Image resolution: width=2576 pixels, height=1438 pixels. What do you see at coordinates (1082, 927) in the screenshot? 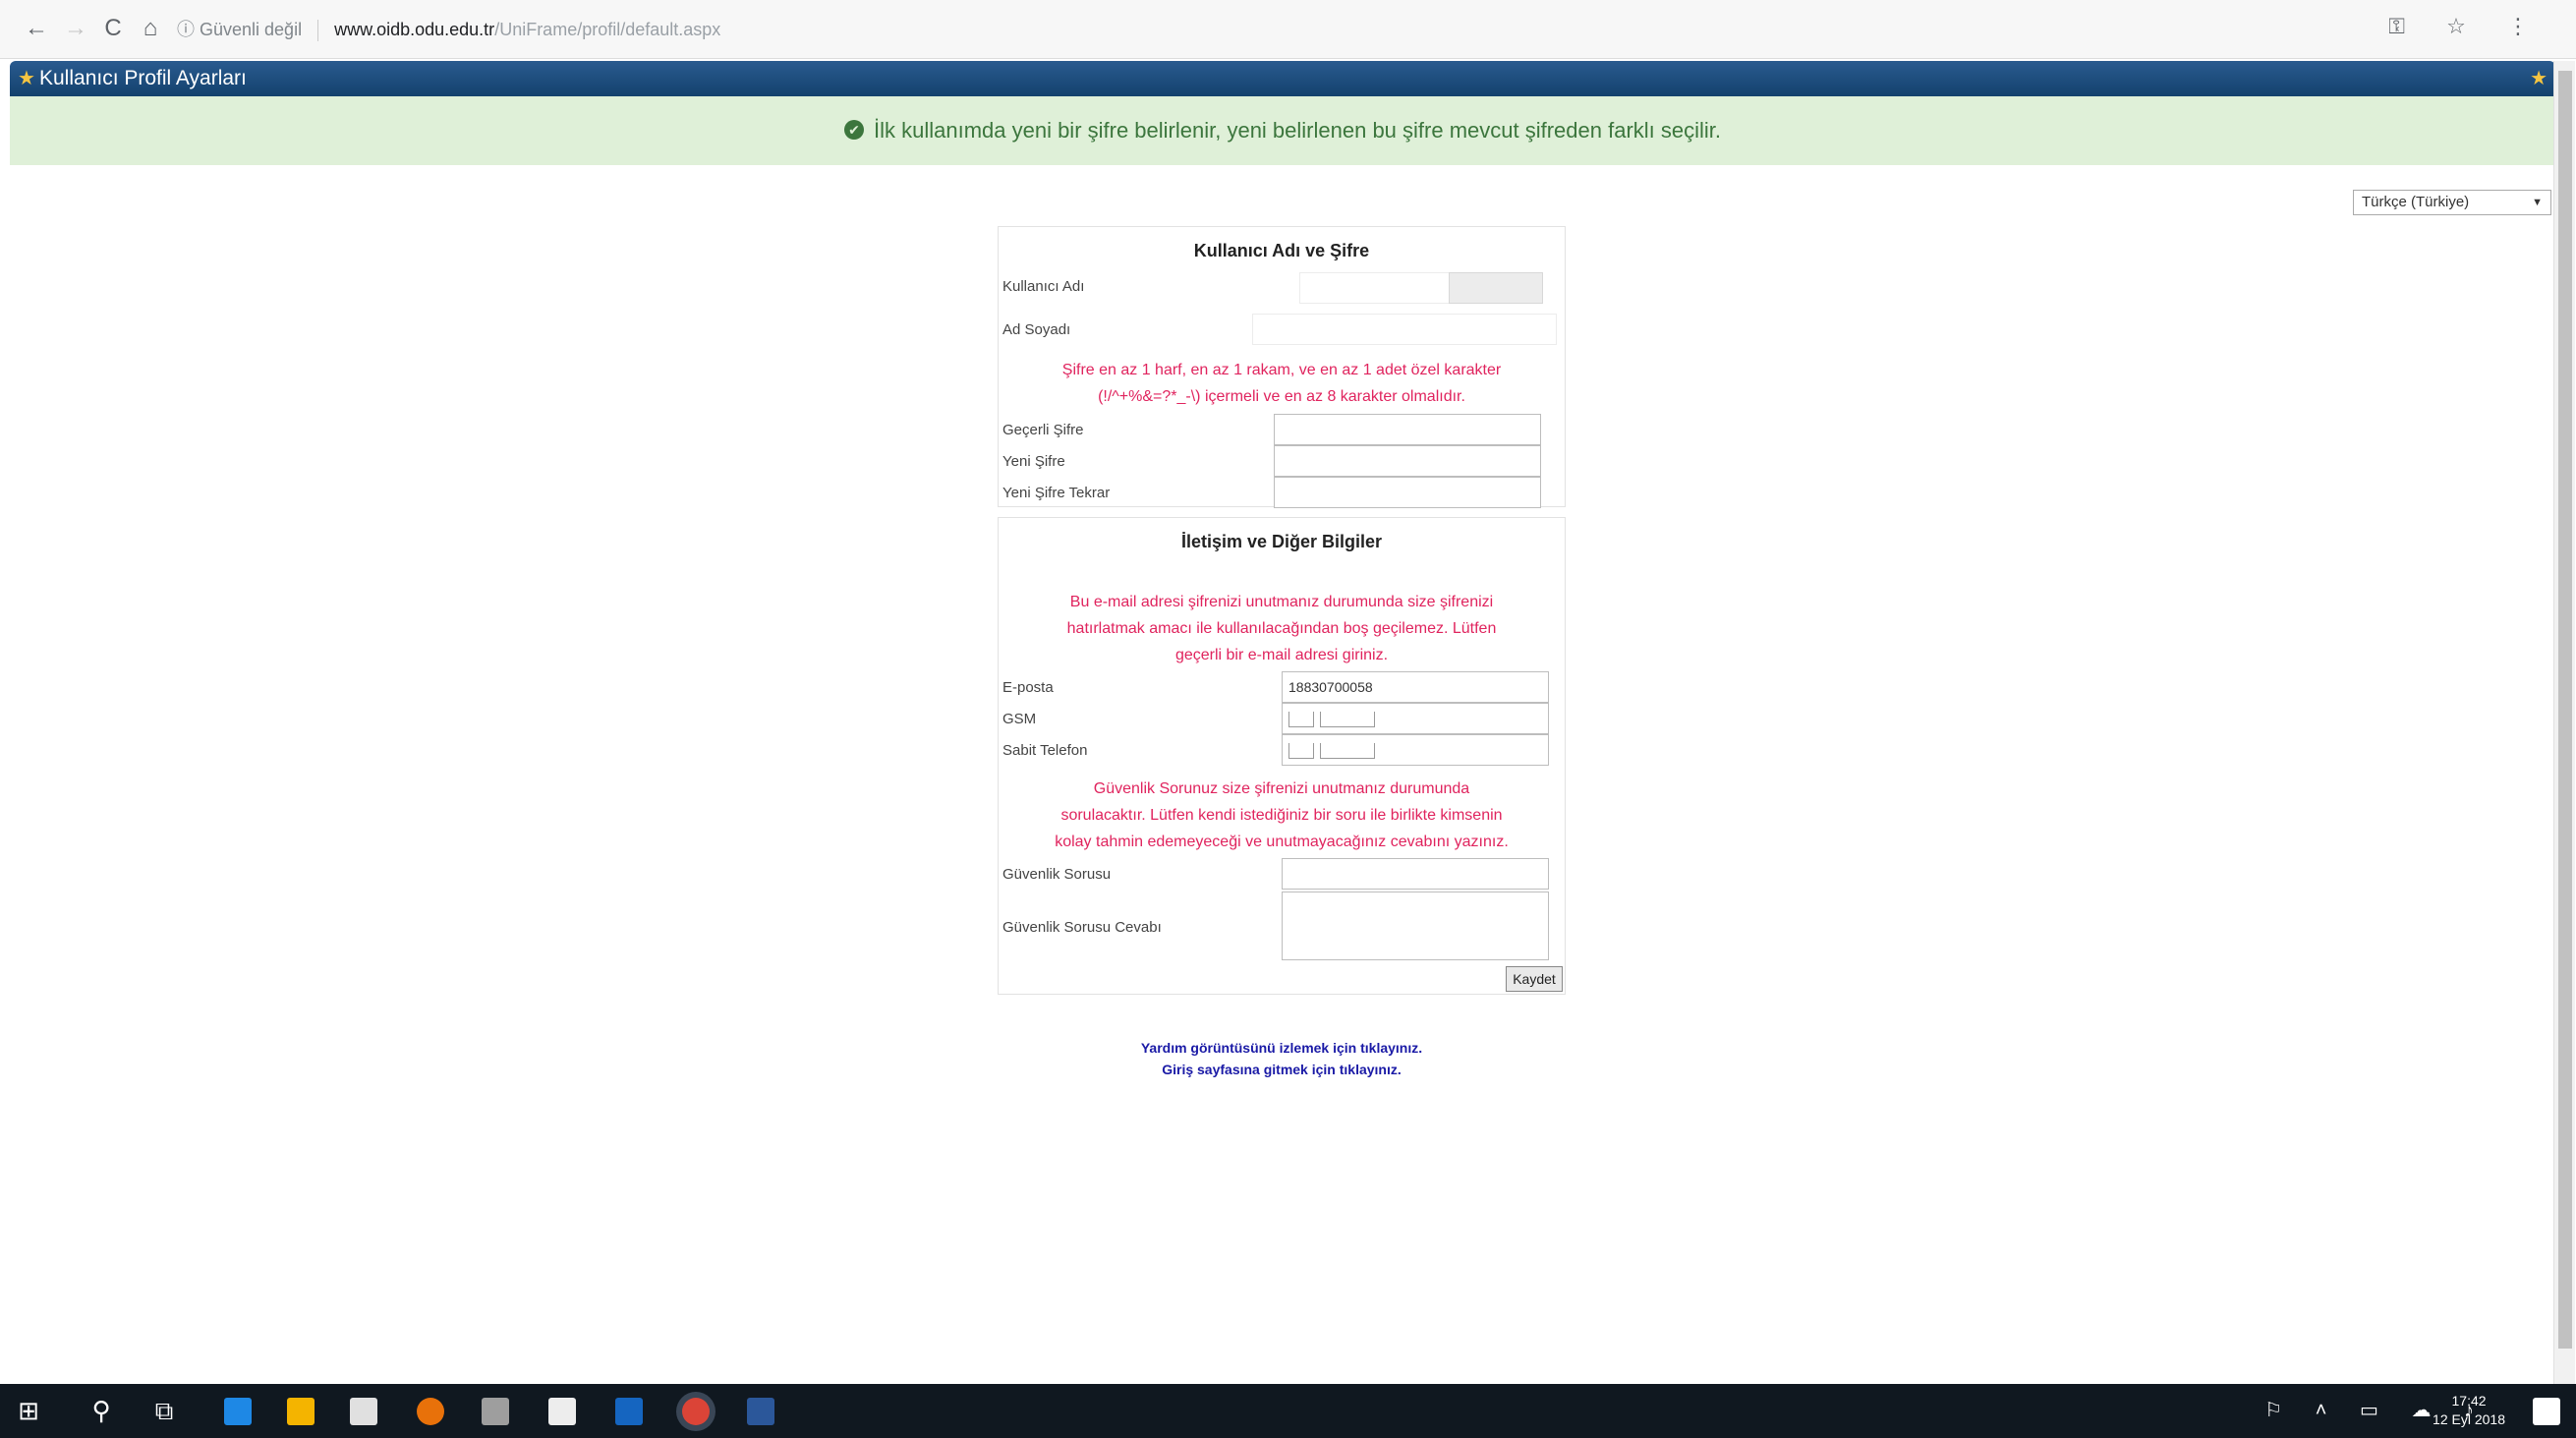
I see `security-answer-label: Güvenlik Sorusu Cevabı` at bounding box center [1082, 927].